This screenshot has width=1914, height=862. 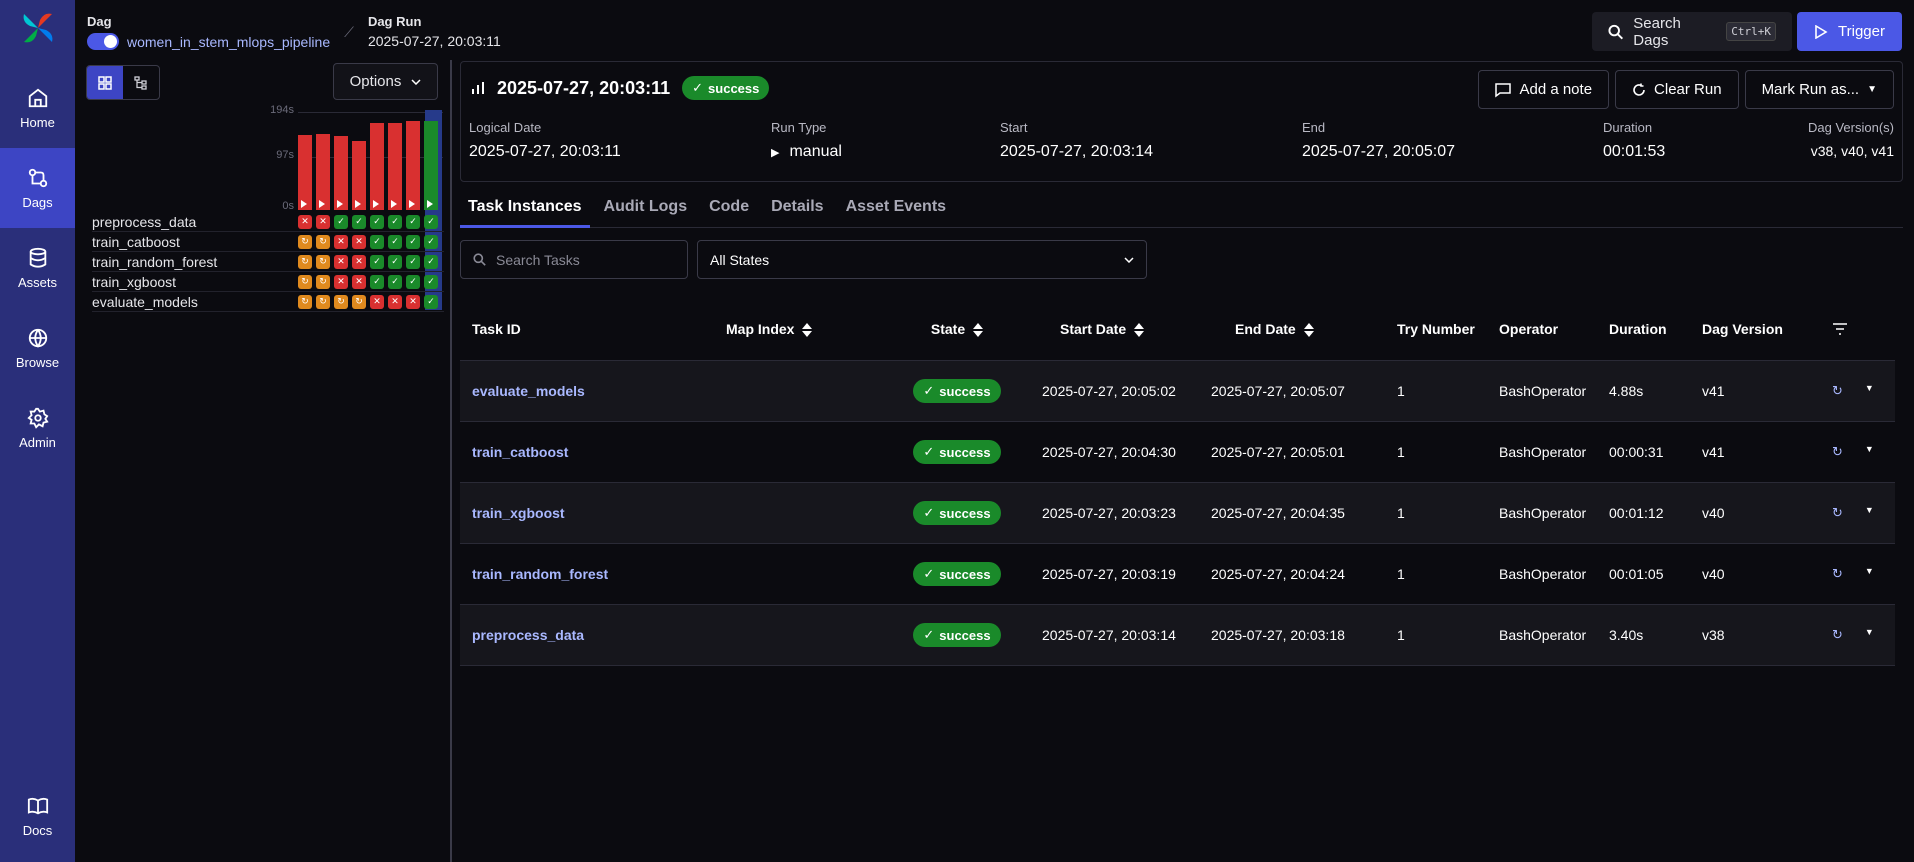 I want to click on header-end-date: End Date, so click(x=1284, y=329).